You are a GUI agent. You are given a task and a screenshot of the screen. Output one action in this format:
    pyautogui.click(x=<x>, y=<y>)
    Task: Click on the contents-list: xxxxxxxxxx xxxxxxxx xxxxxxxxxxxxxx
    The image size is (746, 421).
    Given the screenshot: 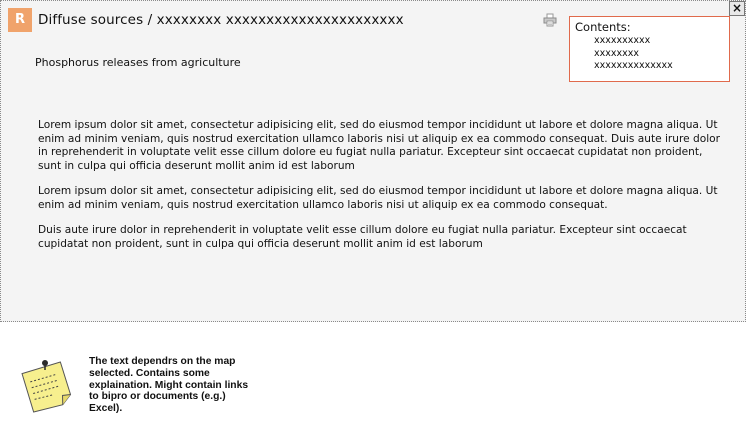 What is the action you would take?
    pyautogui.click(x=633, y=54)
    